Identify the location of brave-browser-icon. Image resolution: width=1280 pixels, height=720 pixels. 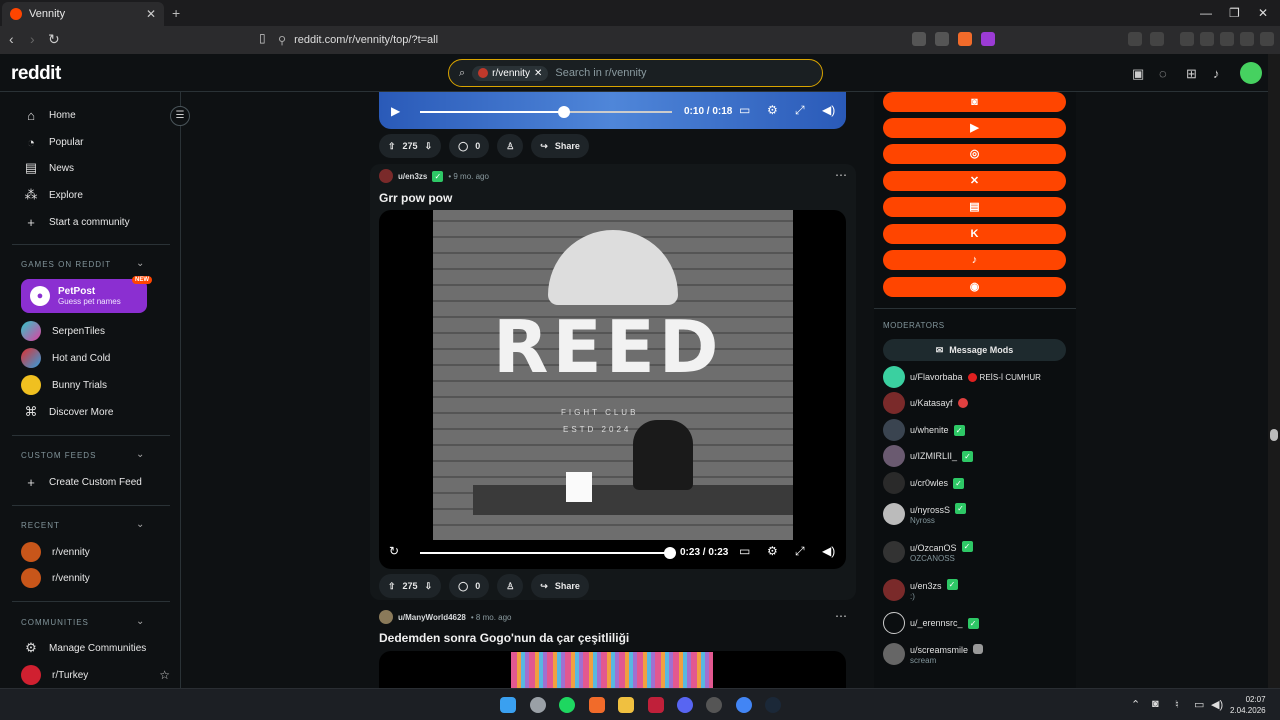
(597, 705).